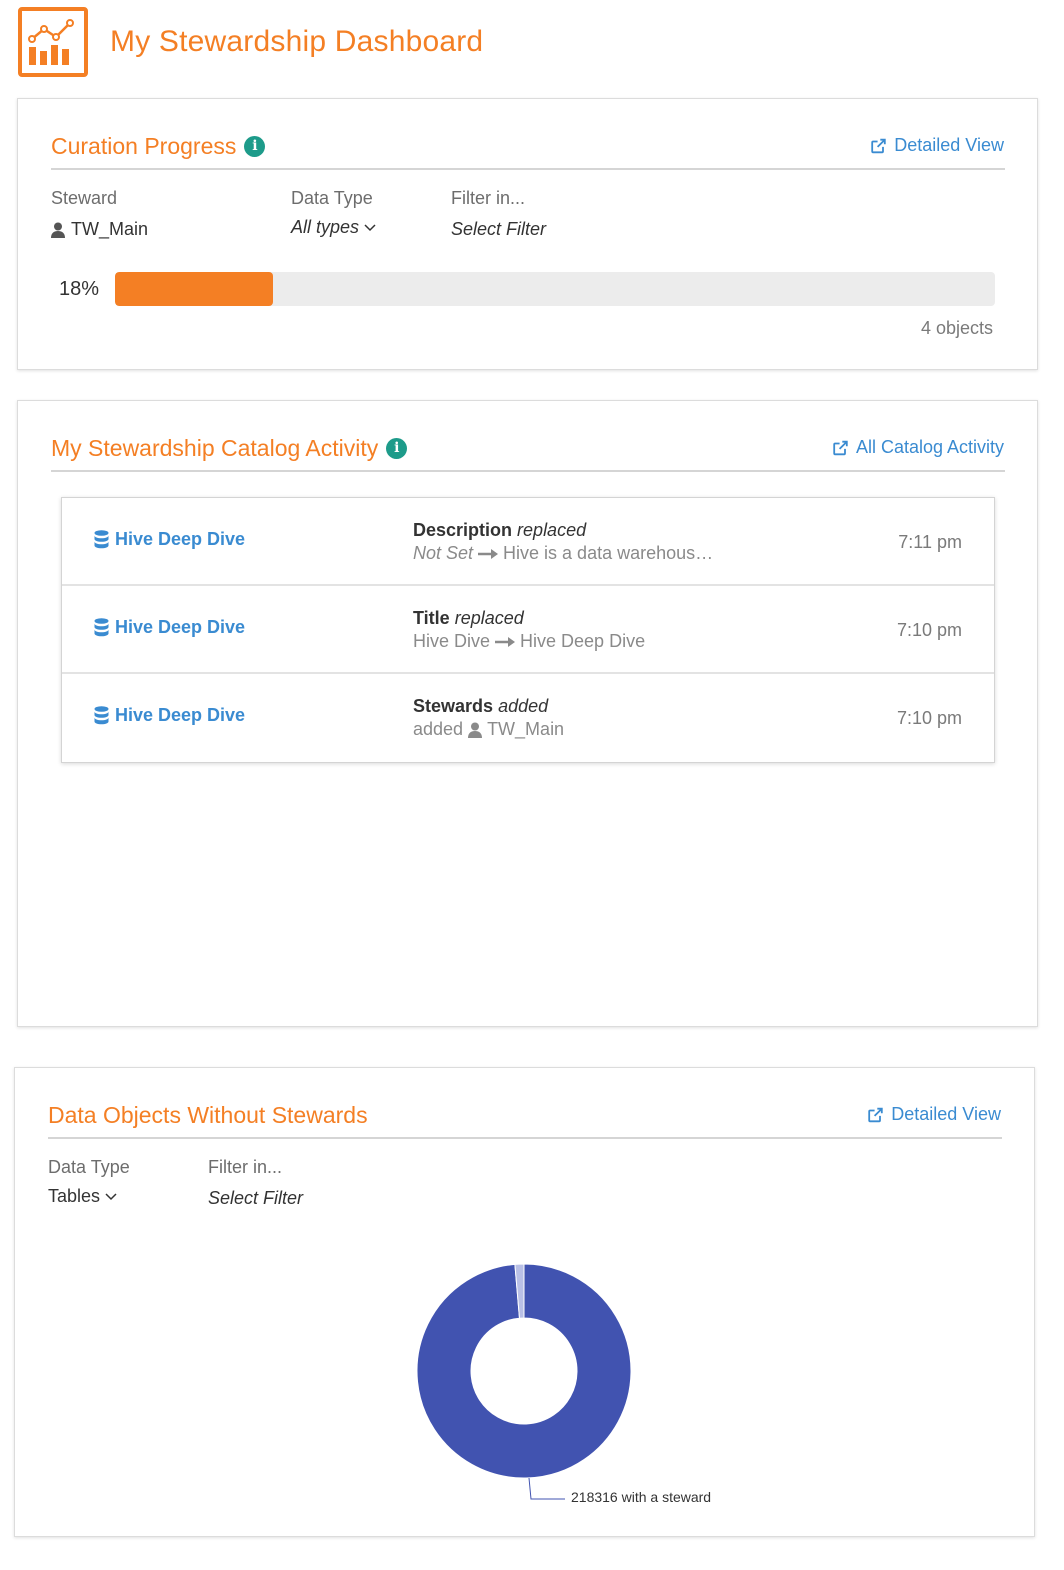 The width and height of the screenshot is (1064, 1570). I want to click on curation-title-text: Curation Progress, so click(144, 146).